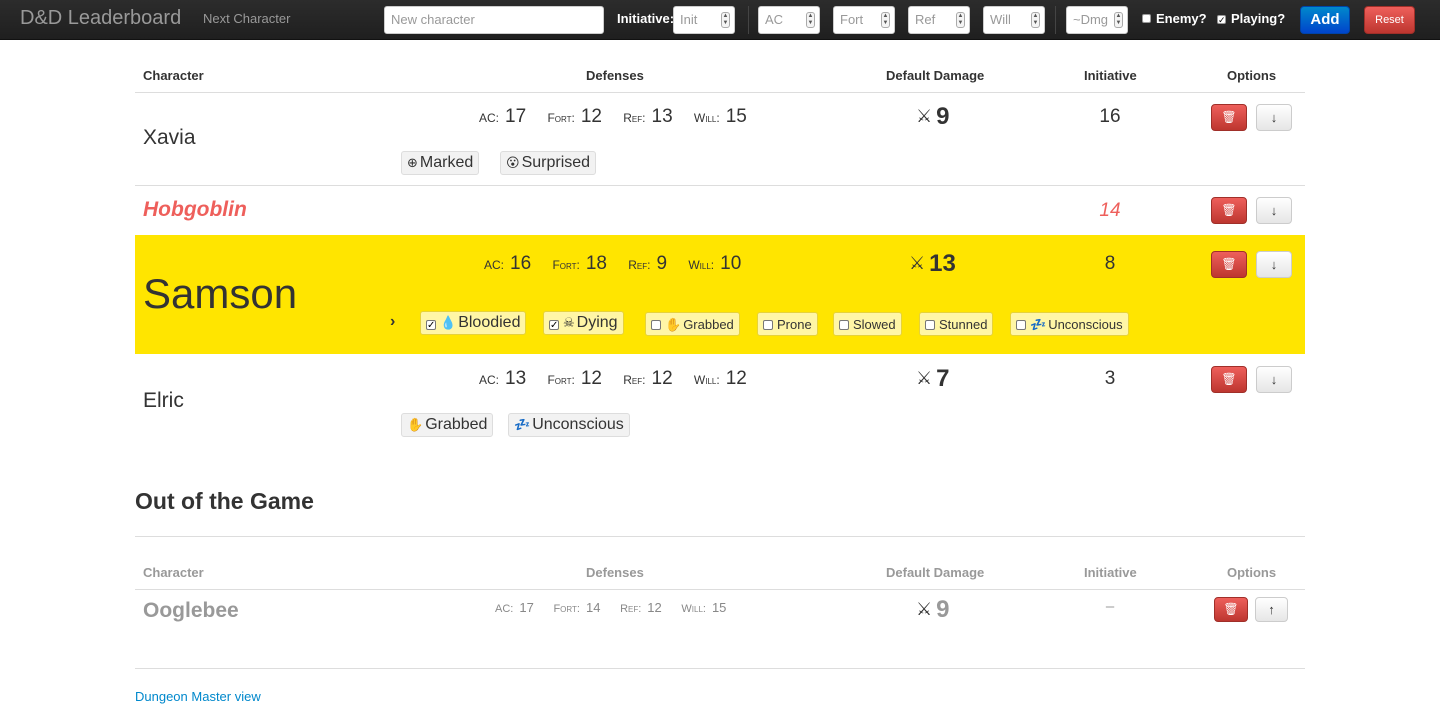  I want to click on condition-label: Stunned, so click(963, 324).